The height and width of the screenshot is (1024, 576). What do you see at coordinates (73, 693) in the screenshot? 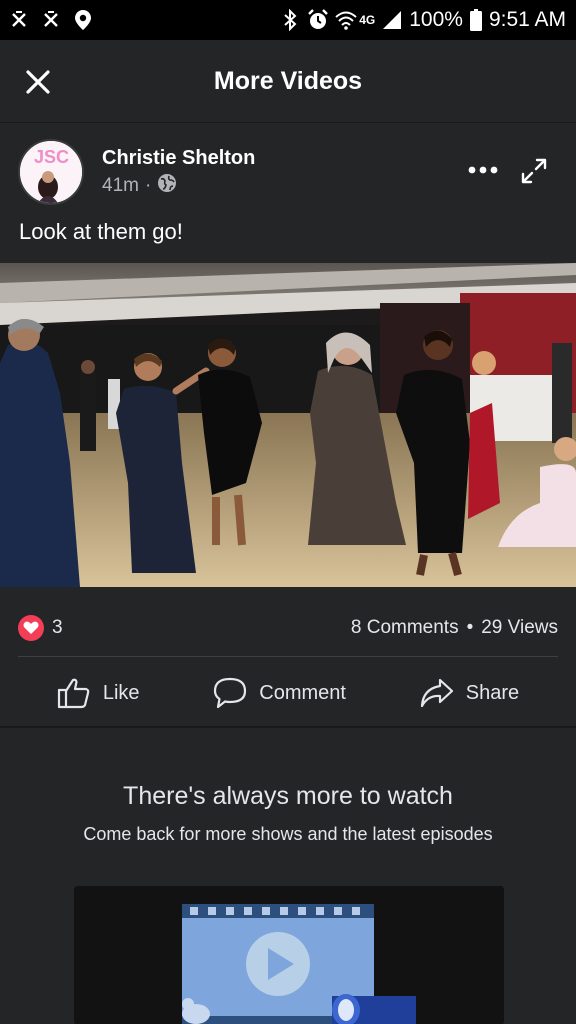
I see `thumbs-up-icon` at bounding box center [73, 693].